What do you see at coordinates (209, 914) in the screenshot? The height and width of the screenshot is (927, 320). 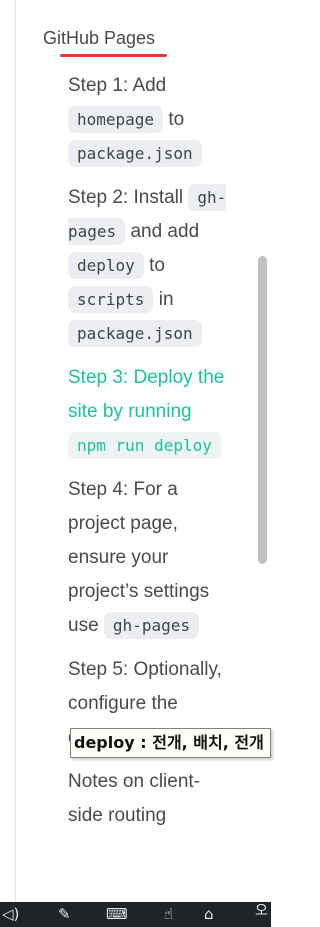 I see `network-icon: ⌂` at bounding box center [209, 914].